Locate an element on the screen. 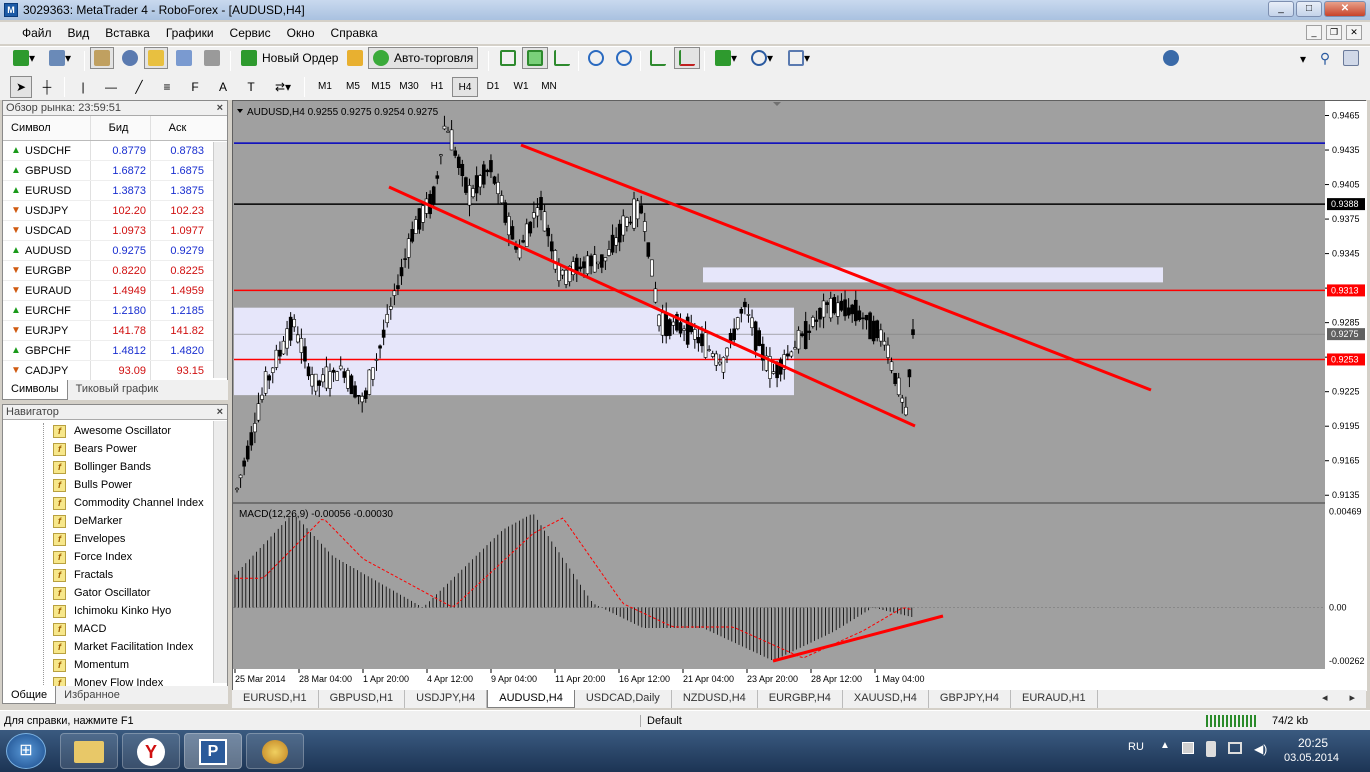 The width and height of the screenshot is (1370, 772). taskbar-metatrader: P is located at coordinates (213, 751).